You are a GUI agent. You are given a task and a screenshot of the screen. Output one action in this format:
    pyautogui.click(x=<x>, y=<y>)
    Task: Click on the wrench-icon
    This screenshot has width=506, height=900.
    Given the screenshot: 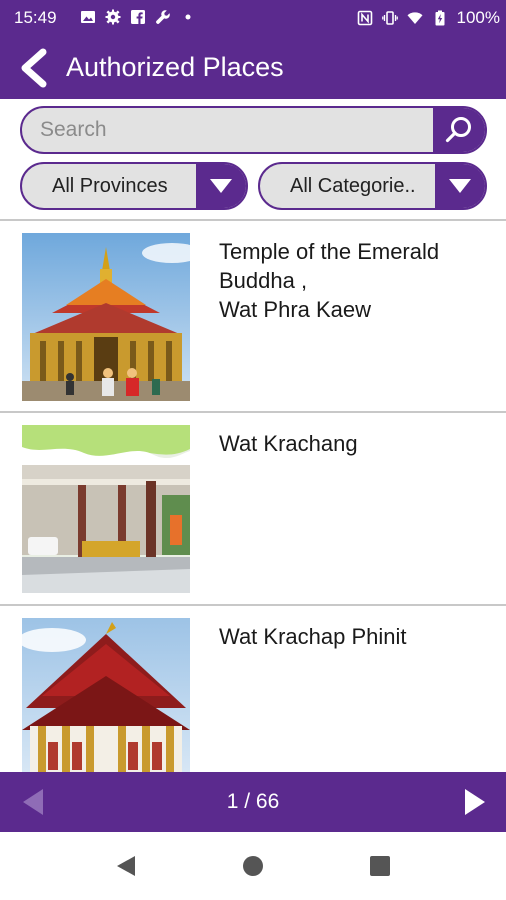 What is the action you would take?
    pyautogui.click(x=163, y=17)
    